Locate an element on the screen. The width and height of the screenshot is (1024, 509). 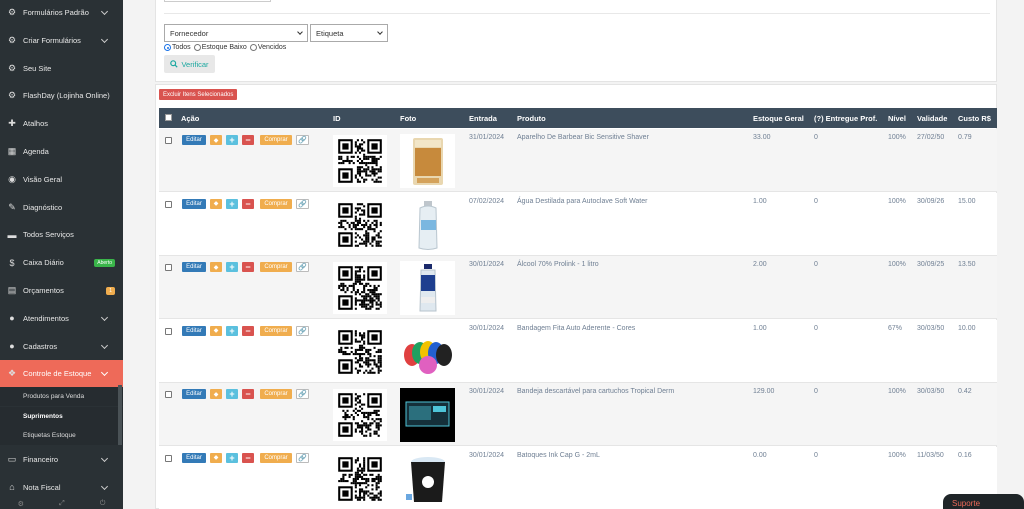
sidebar-item: ⚙ Formulários Padrão is located at coordinates (61, 13).